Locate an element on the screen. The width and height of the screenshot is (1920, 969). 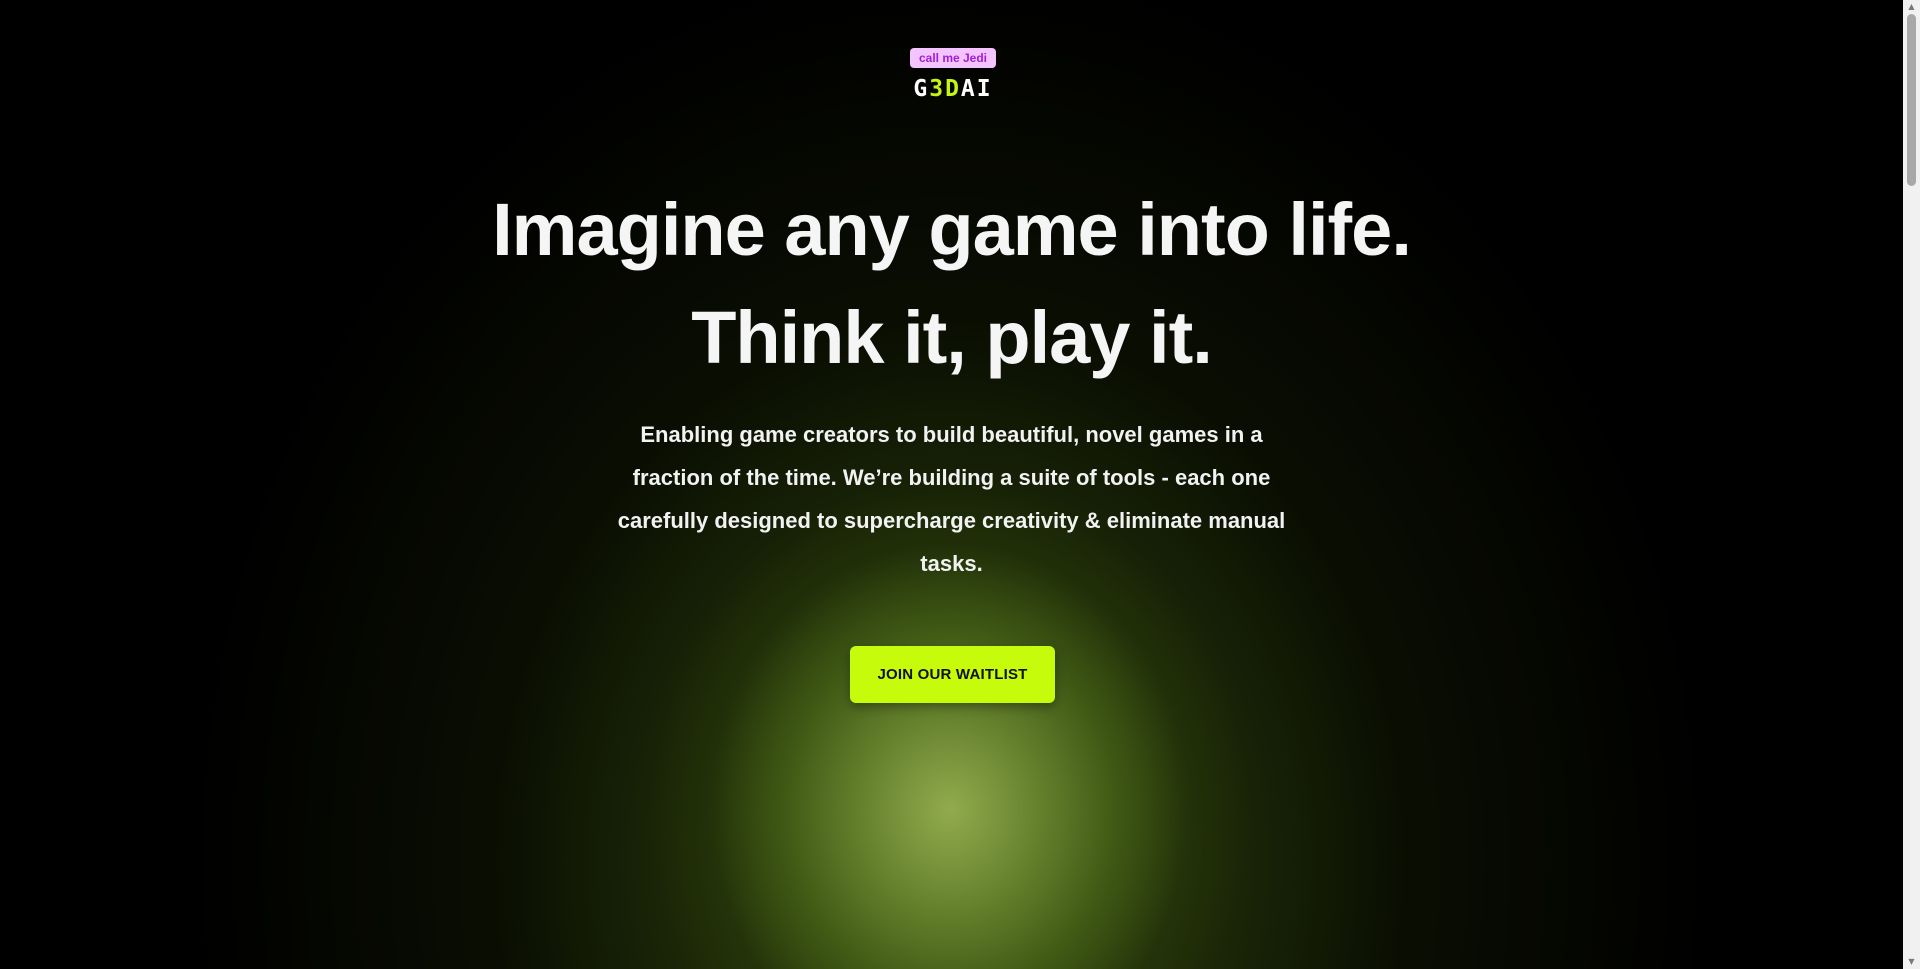
headline-line-1: Imagine any game into life. is located at coordinates (952, 229).